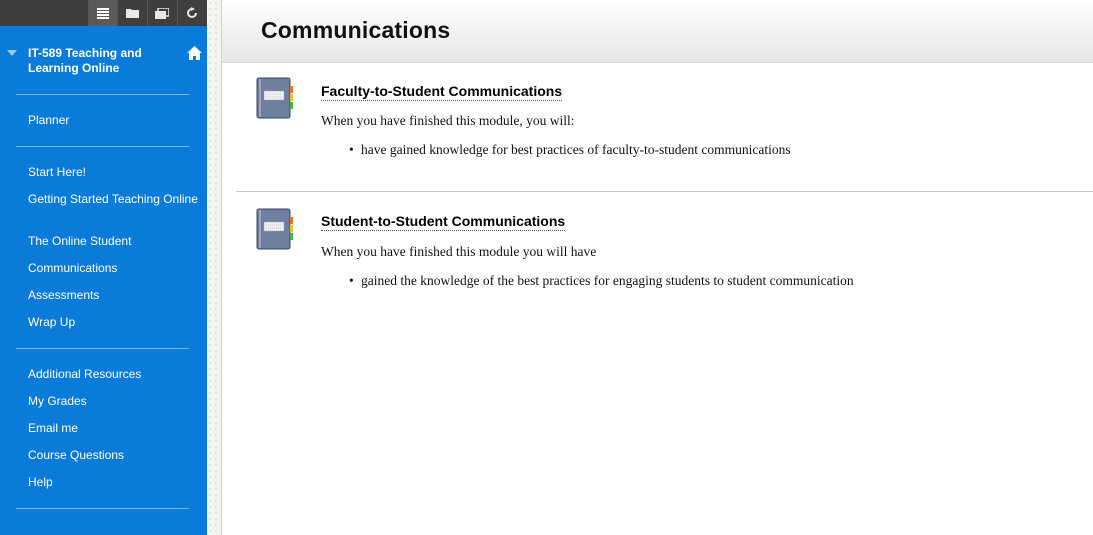 The image size is (1093, 535). What do you see at coordinates (214, 267) in the screenshot?
I see `sidebar-resize-handle` at bounding box center [214, 267].